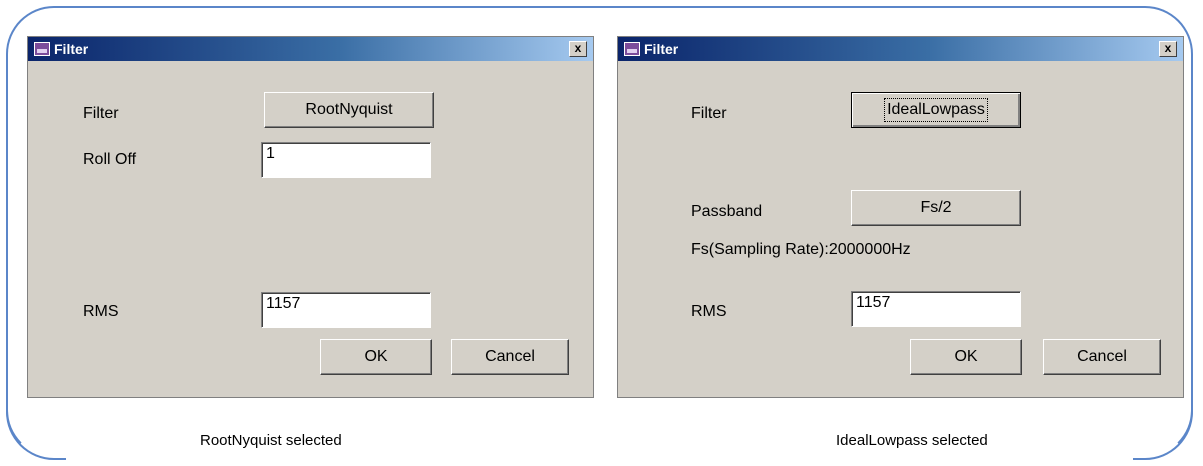 This screenshot has width=1203, height=466. What do you see at coordinates (801, 249) in the screenshot?
I see `sampling-rate-text: Fs(Sampling Rate):2000000Hz` at bounding box center [801, 249].